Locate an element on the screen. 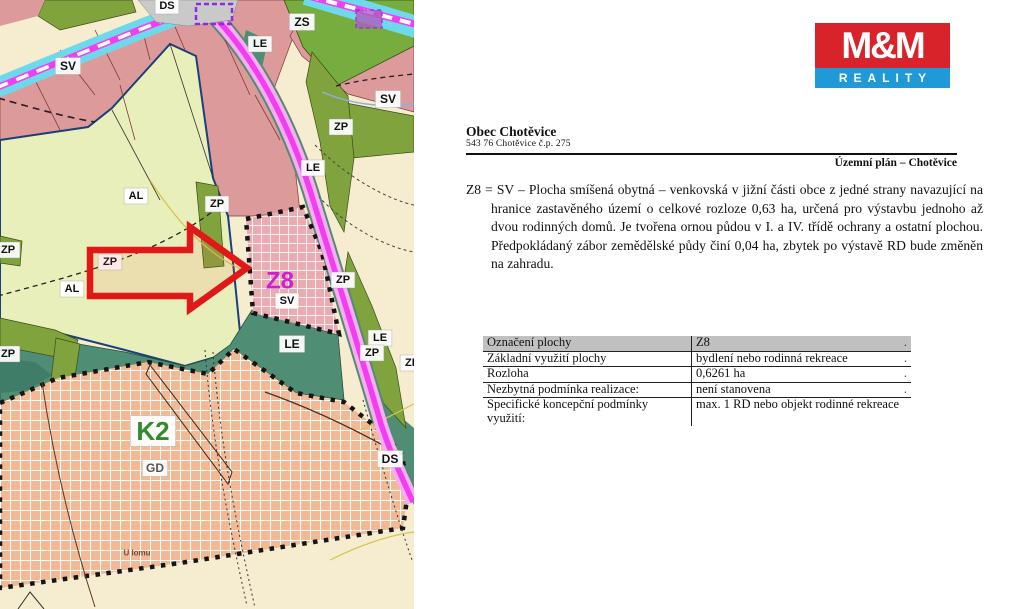 The height and width of the screenshot is (609, 1024). logo-top: M&M is located at coordinates (882, 45).